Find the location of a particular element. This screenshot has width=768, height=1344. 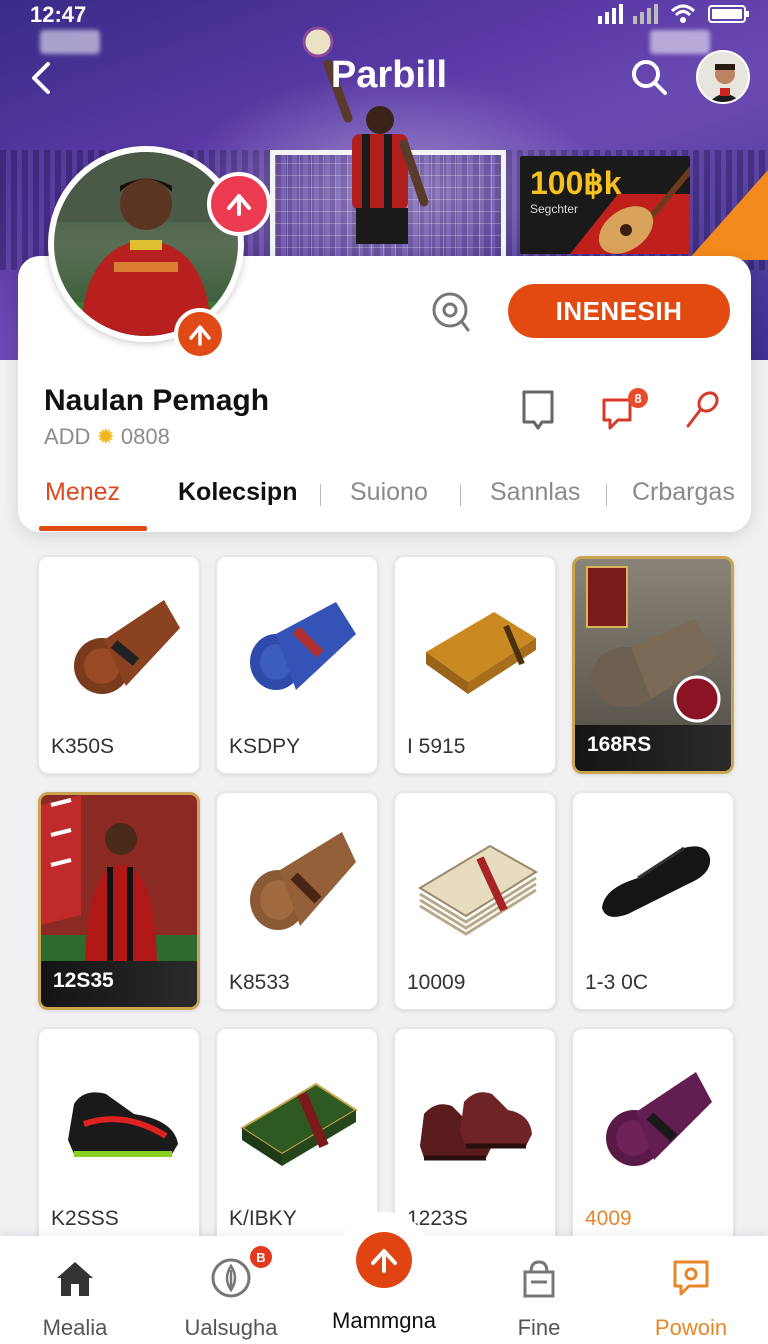

nav-label: Mammgna is located at coordinates (384, 1320).